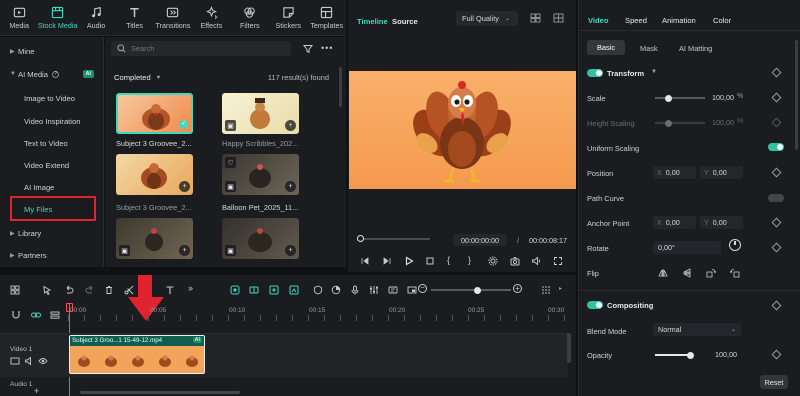 The image size is (800, 396). Describe the element at coordinates (774, 382) in the screenshot. I see `reset-button: Reset` at that location.